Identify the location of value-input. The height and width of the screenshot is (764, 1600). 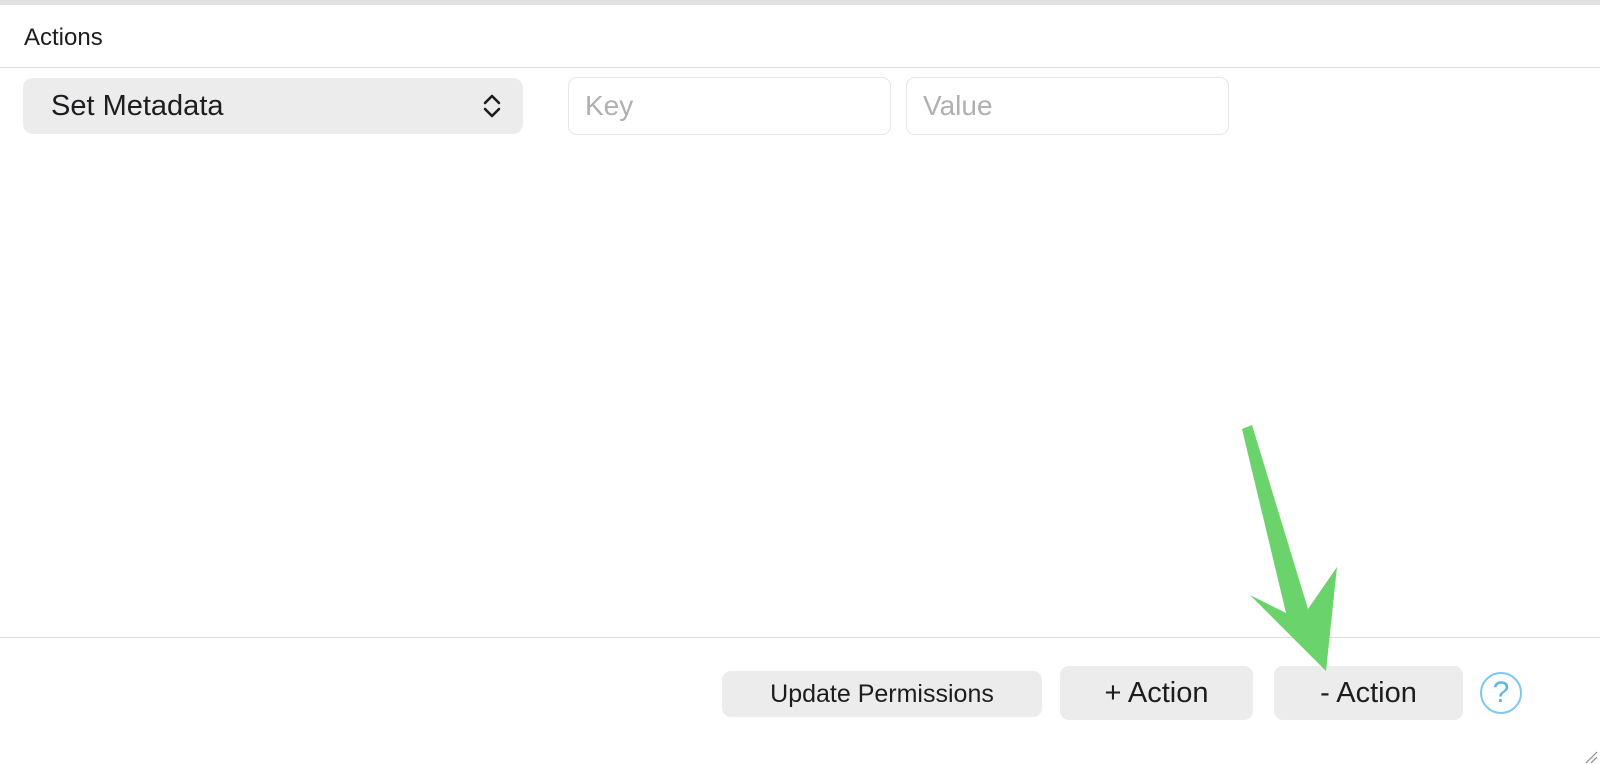
(1067, 106).